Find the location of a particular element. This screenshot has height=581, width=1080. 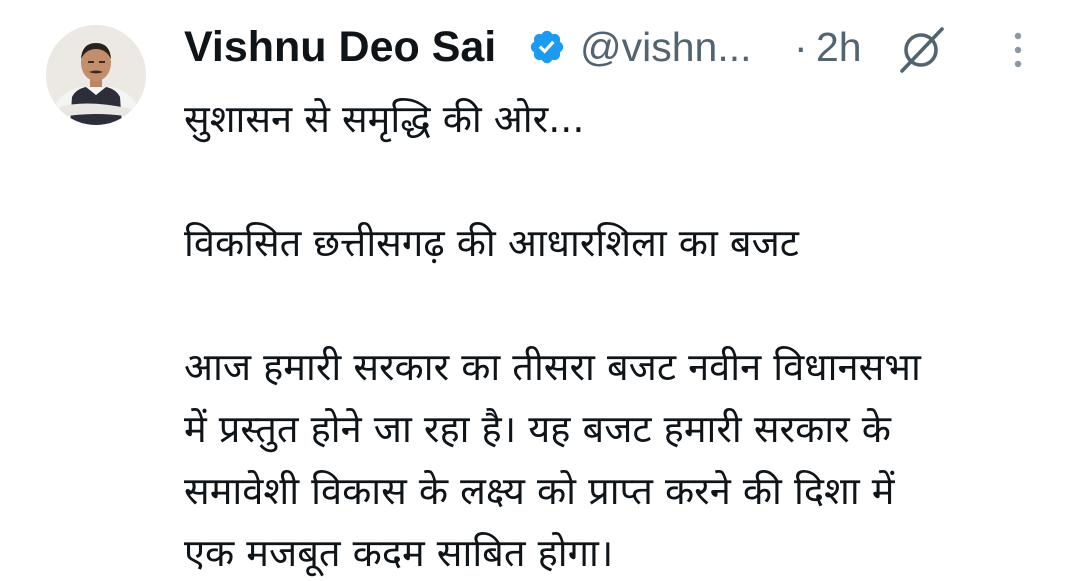

tweet-line: एक मजबूत कदम साबित होगा। is located at coordinates (399, 553).